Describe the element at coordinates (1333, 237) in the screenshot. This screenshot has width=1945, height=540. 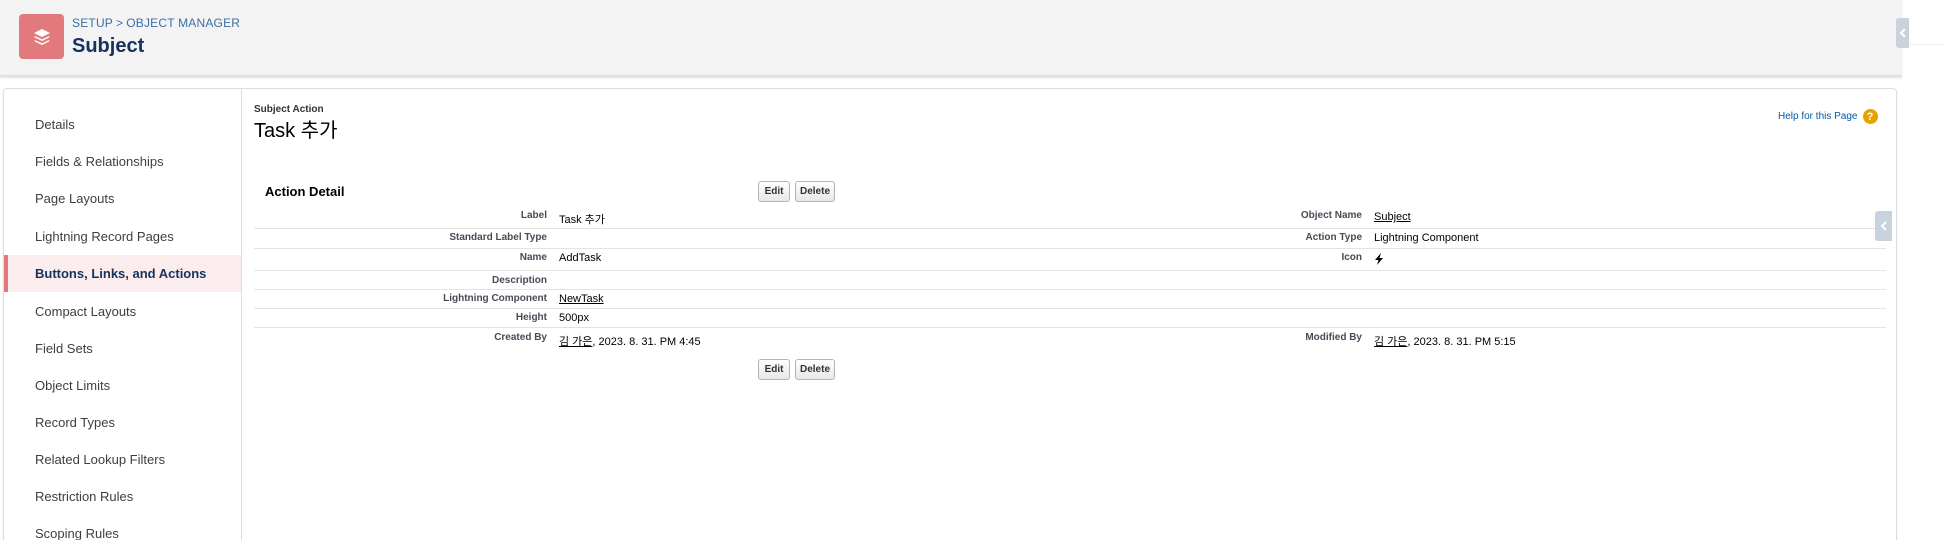
I see `field-label-action-type: Action Type` at that location.